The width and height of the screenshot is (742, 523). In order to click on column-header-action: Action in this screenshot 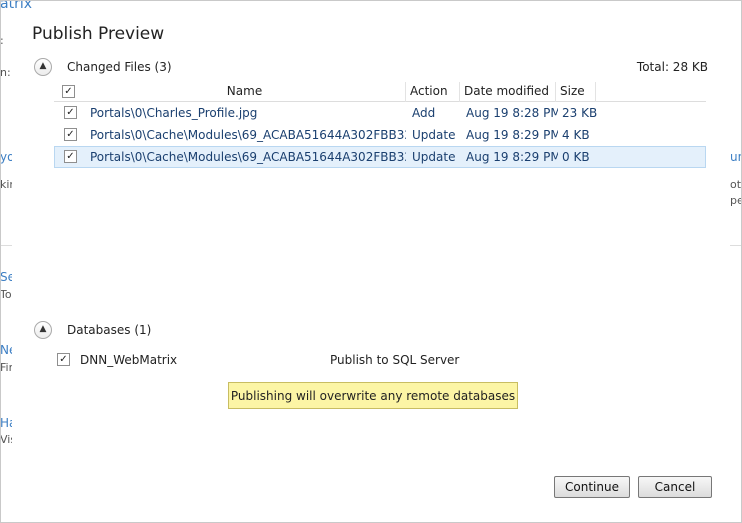, I will do `click(433, 92)`.